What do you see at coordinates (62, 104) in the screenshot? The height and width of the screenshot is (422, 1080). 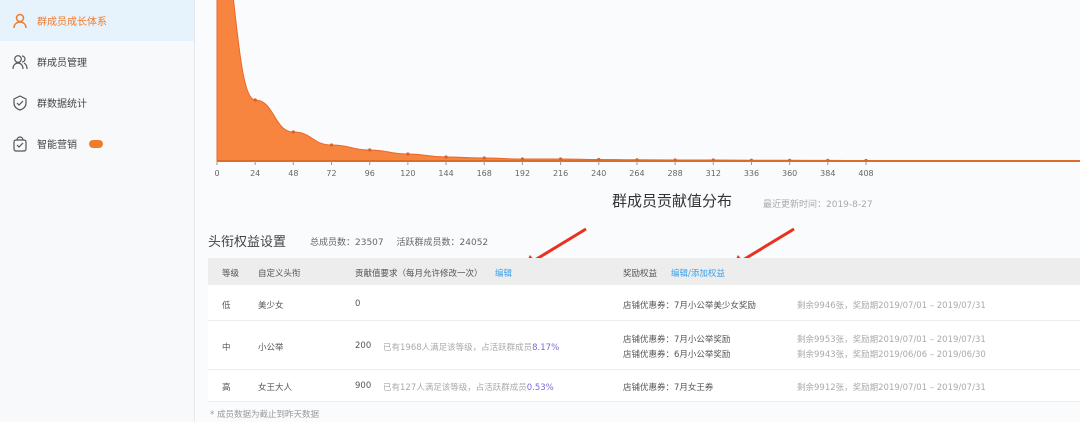 I see `sidebar-item-label: 群数据统计` at bounding box center [62, 104].